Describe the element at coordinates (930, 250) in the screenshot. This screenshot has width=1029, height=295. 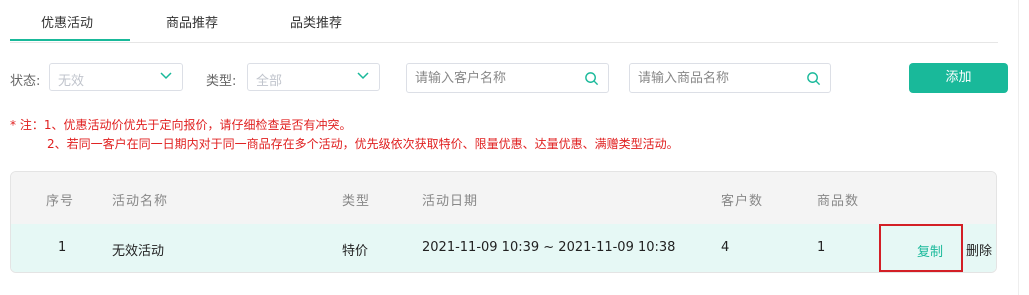
I see `copy-button: 复制` at that location.